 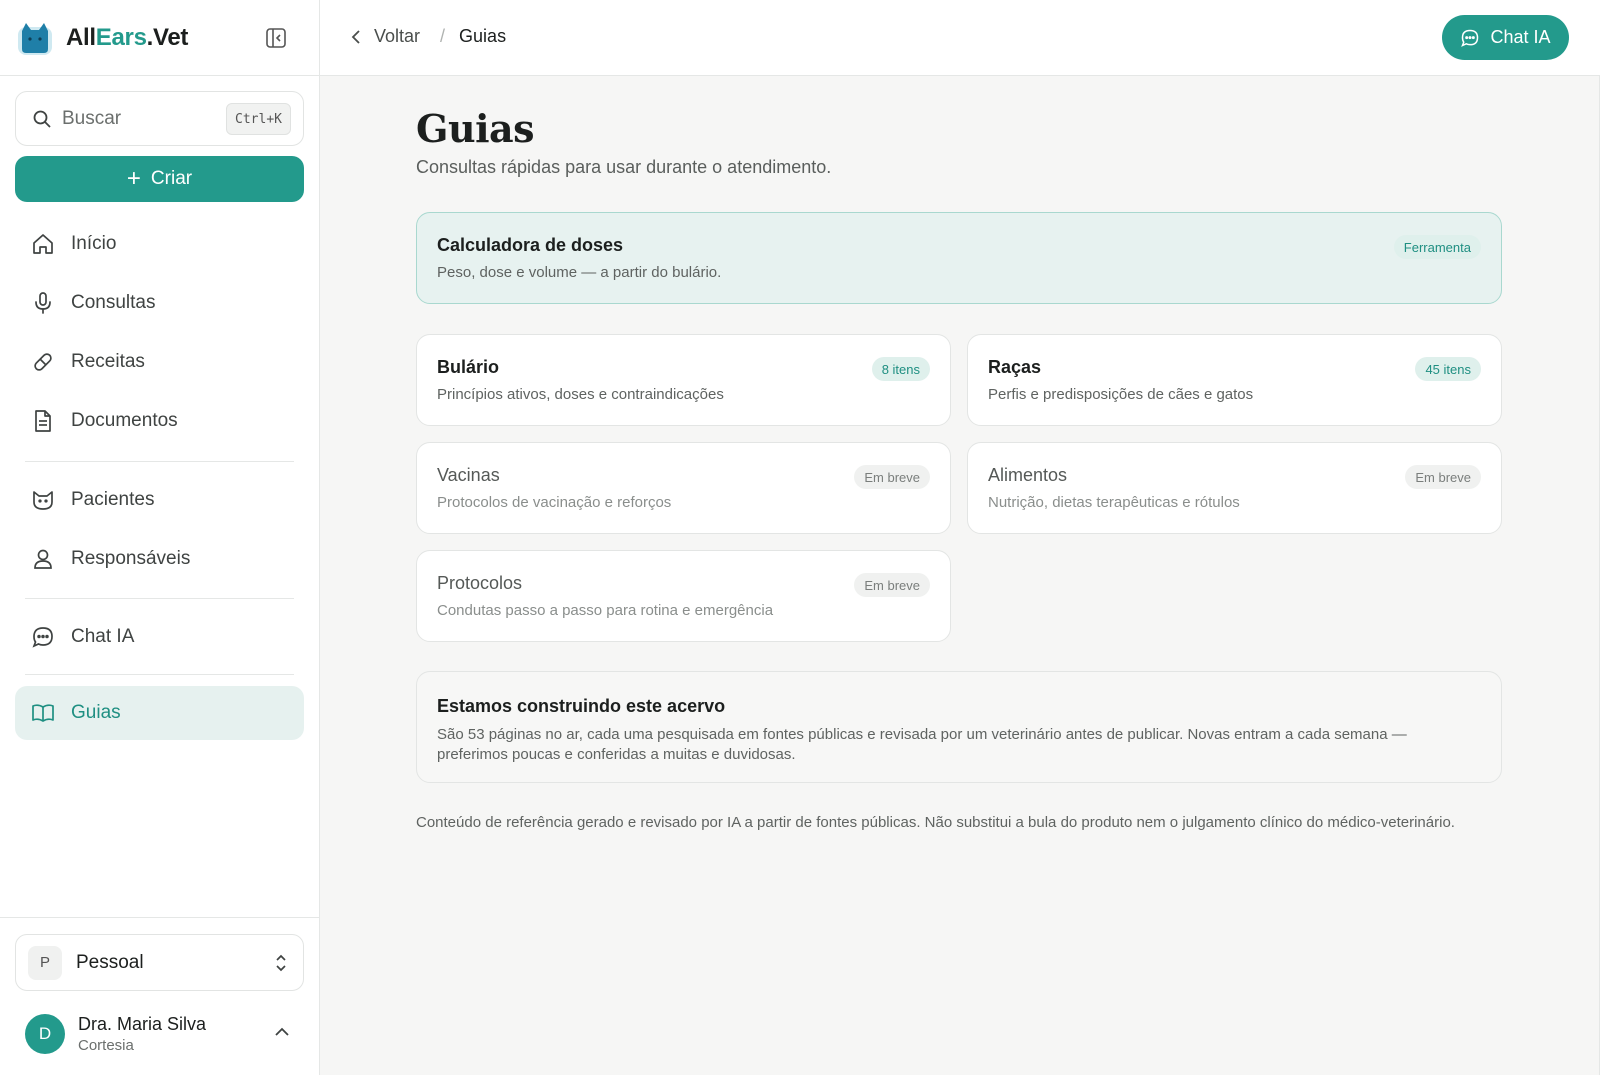 What do you see at coordinates (124, 420) in the screenshot?
I see `sidebar-item-label: Documentos` at bounding box center [124, 420].